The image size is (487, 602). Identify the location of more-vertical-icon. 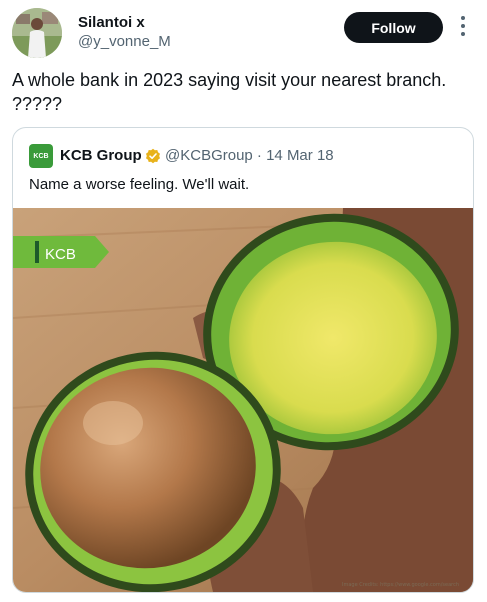
(463, 26).